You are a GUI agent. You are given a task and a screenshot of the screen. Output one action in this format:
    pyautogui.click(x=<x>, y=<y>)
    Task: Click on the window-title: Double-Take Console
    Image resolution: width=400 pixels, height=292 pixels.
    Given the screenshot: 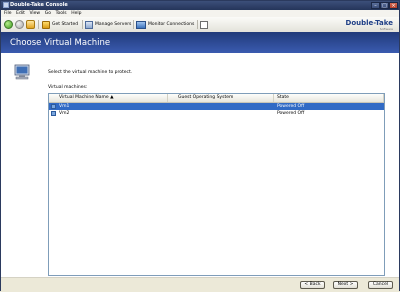 What is the action you would take?
    pyautogui.click(x=39, y=5)
    